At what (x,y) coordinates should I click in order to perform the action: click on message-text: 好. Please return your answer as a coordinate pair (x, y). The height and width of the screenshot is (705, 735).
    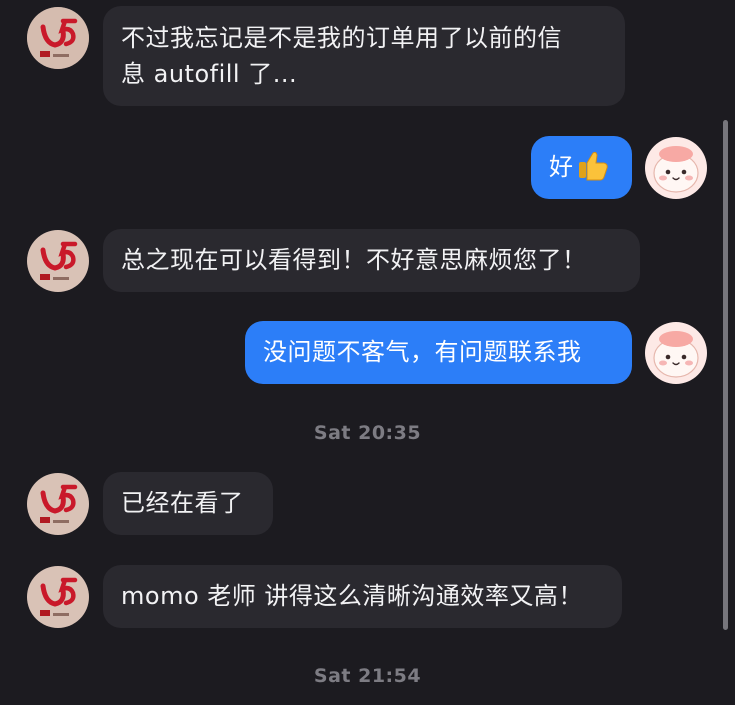
    Looking at the image, I should click on (561, 167).